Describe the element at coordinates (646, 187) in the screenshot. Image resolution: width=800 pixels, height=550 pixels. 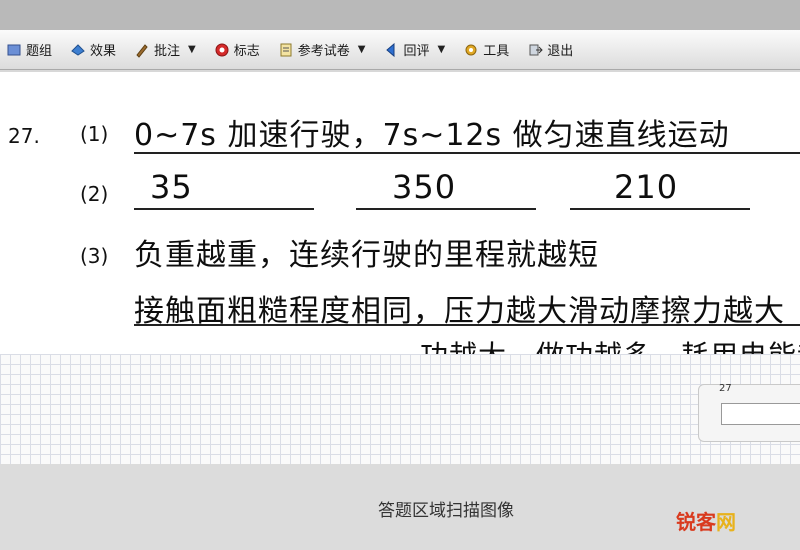
I see `handwritten-blank: 210` at that location.